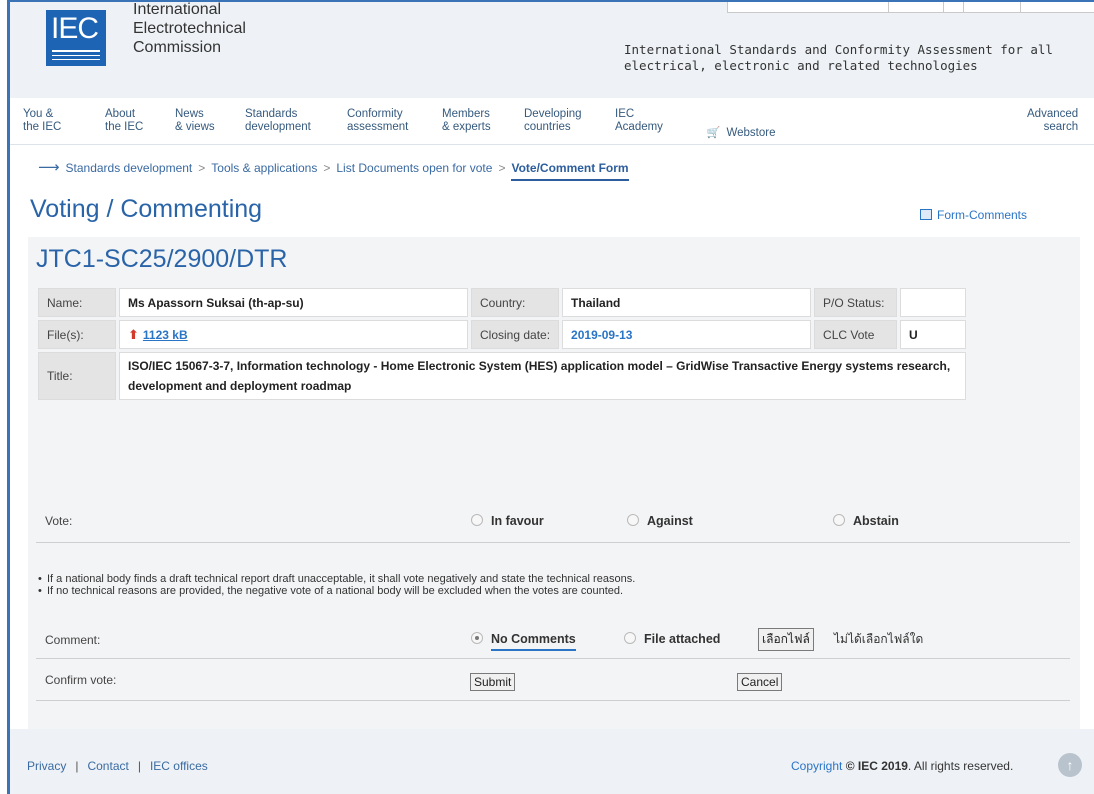 The image size is (1094, 794). What do you see at coordinates (973, 215) in the screenshot?
I see `form-comments-link: Form-Comments` at bounding box center [973, 215].